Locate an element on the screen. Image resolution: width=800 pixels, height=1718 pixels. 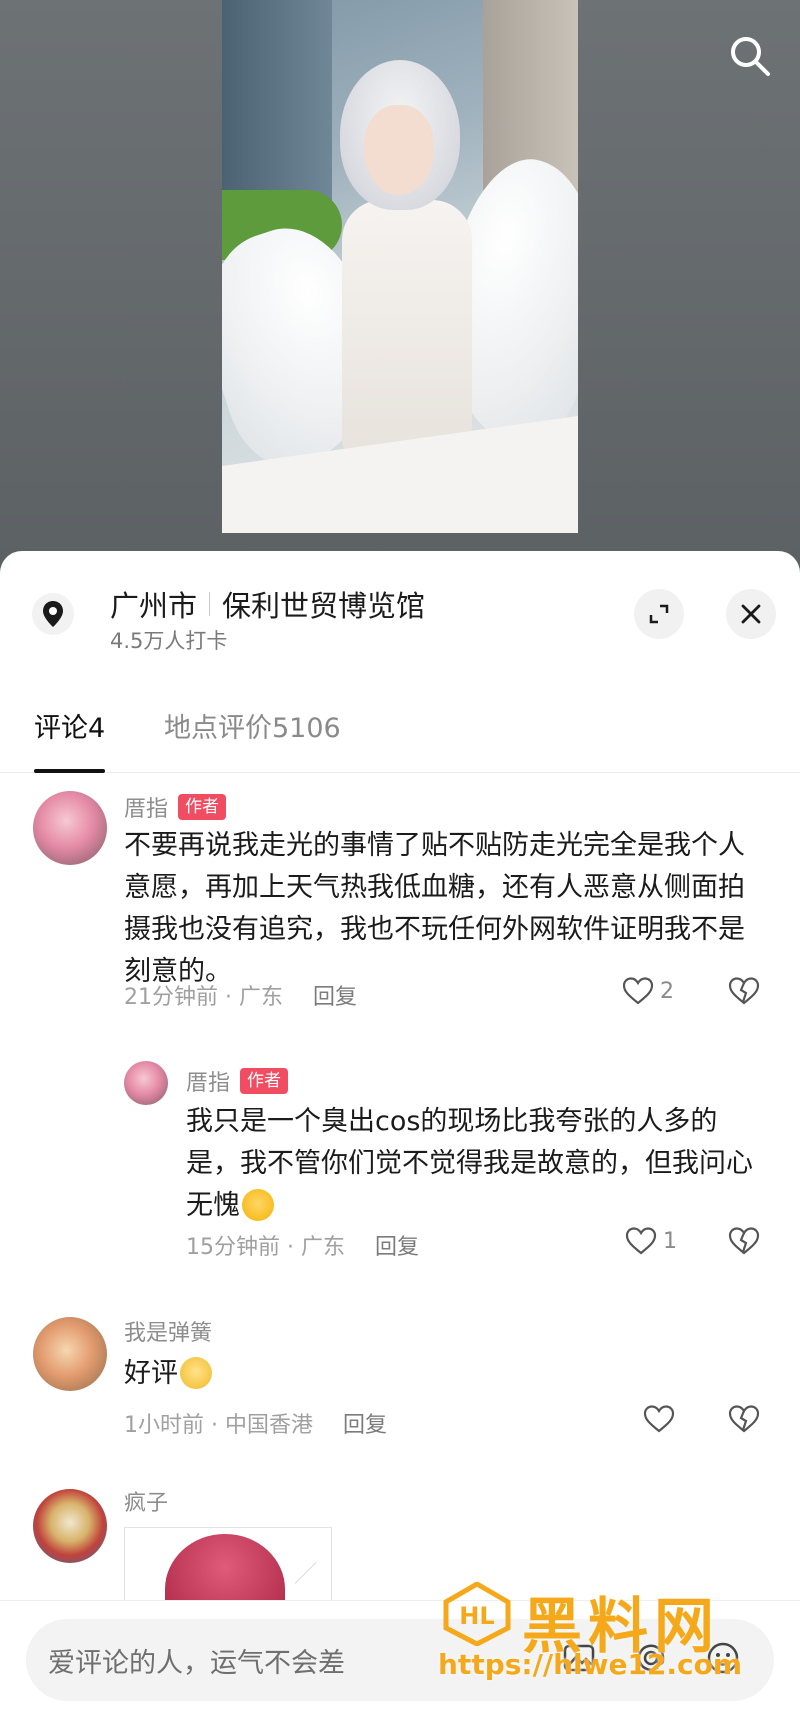
tab-comments: 评论4 is located at coordinates (70, 737).